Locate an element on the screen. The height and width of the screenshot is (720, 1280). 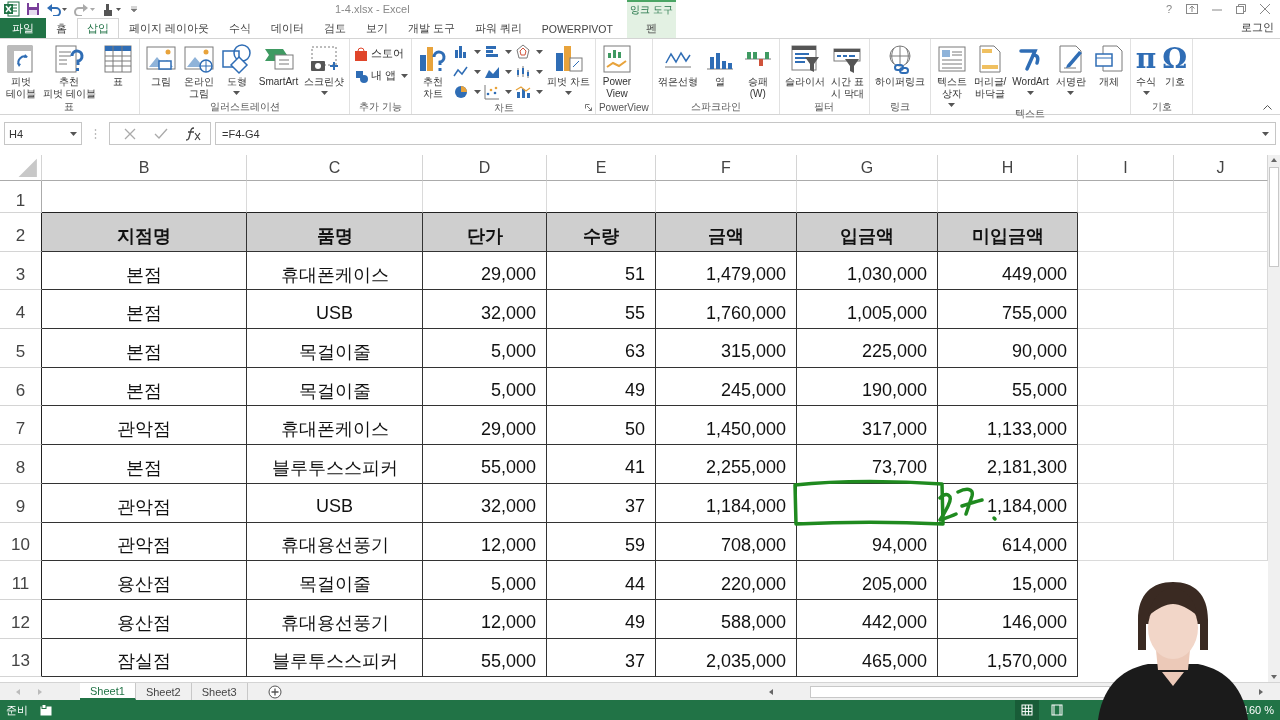
column-heading: 금액 is located at coordinates (726, 232).